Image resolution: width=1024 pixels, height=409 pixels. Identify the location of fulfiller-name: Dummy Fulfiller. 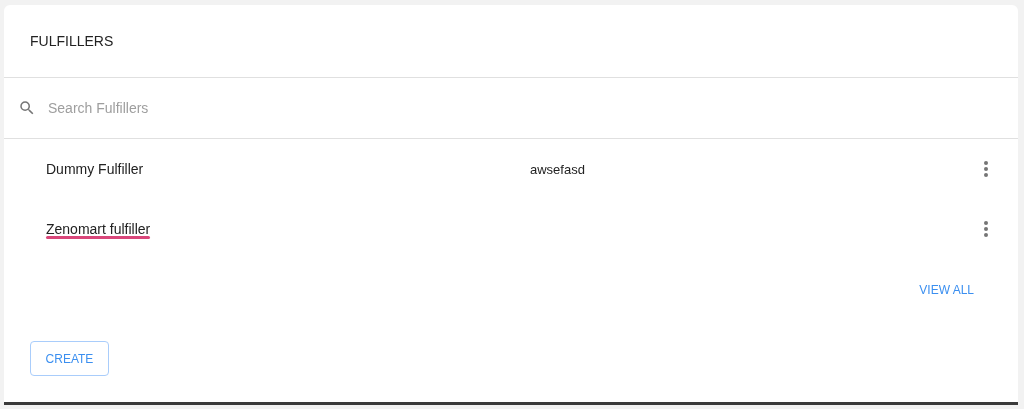
(95, 169).